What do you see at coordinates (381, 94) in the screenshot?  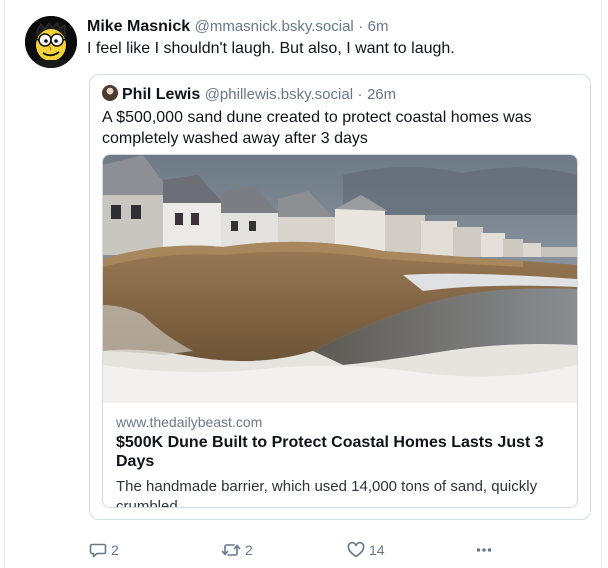 I see `quoted-post-time: 26m` at bounding box center [381, 94].